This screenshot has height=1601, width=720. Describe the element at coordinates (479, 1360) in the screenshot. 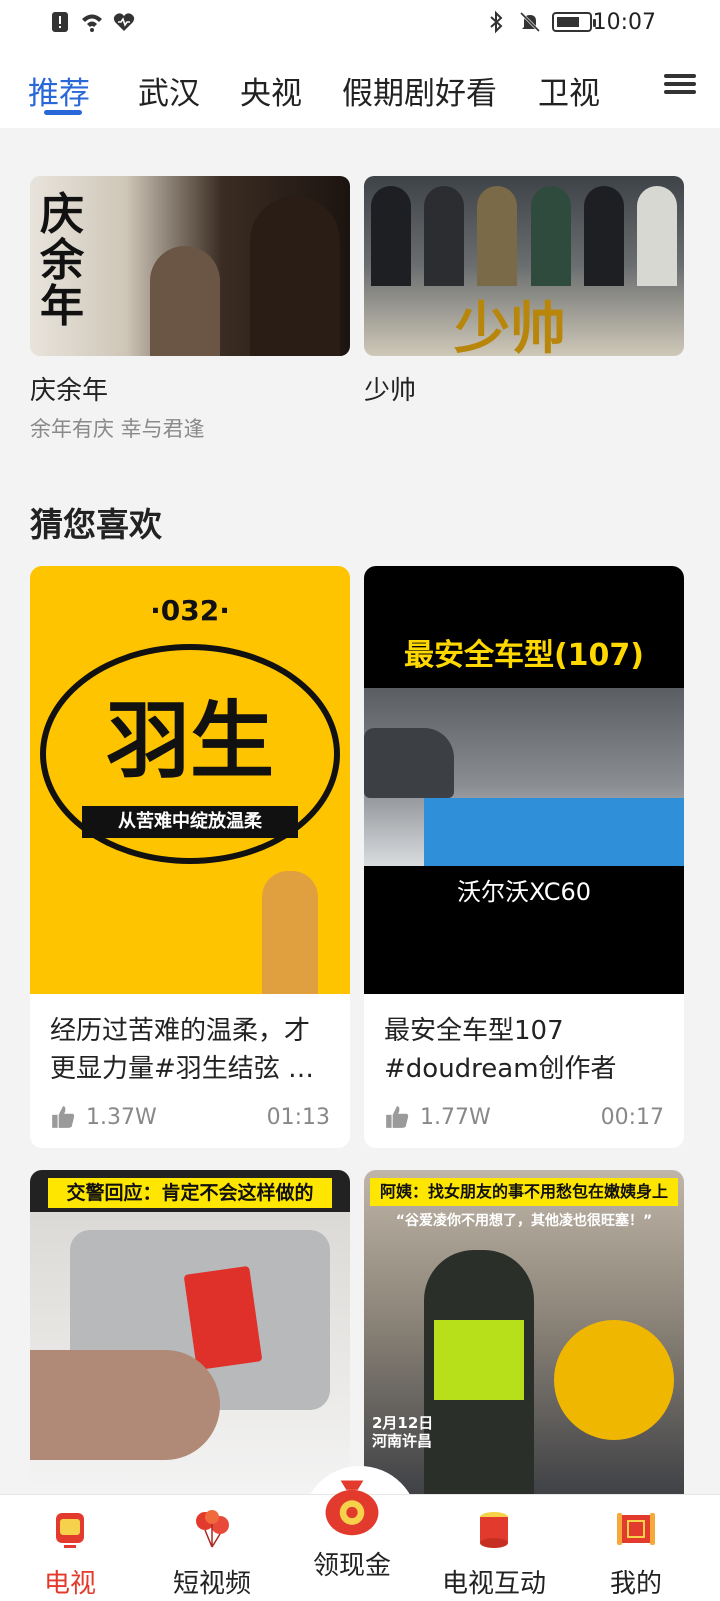

I see `thumb-vest` at that location.